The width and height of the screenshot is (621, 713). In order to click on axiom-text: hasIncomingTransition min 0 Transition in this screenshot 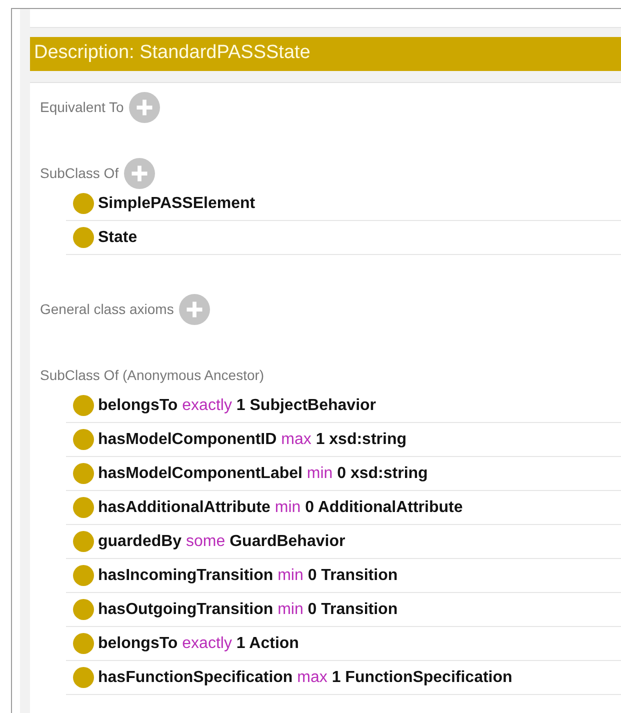, I will do `click(248, 575)`.